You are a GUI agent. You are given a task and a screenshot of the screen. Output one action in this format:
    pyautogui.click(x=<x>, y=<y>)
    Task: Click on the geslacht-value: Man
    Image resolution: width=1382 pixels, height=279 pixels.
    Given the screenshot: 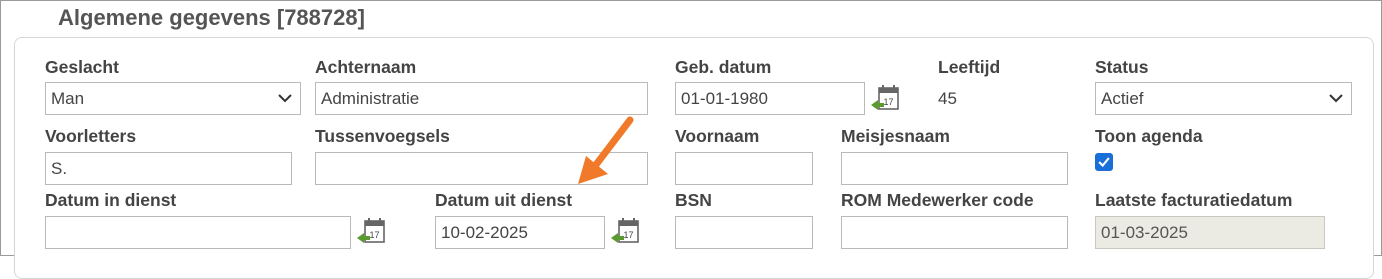 What is the action you would take?
    pyautogui.click(x=68, y=98)
    